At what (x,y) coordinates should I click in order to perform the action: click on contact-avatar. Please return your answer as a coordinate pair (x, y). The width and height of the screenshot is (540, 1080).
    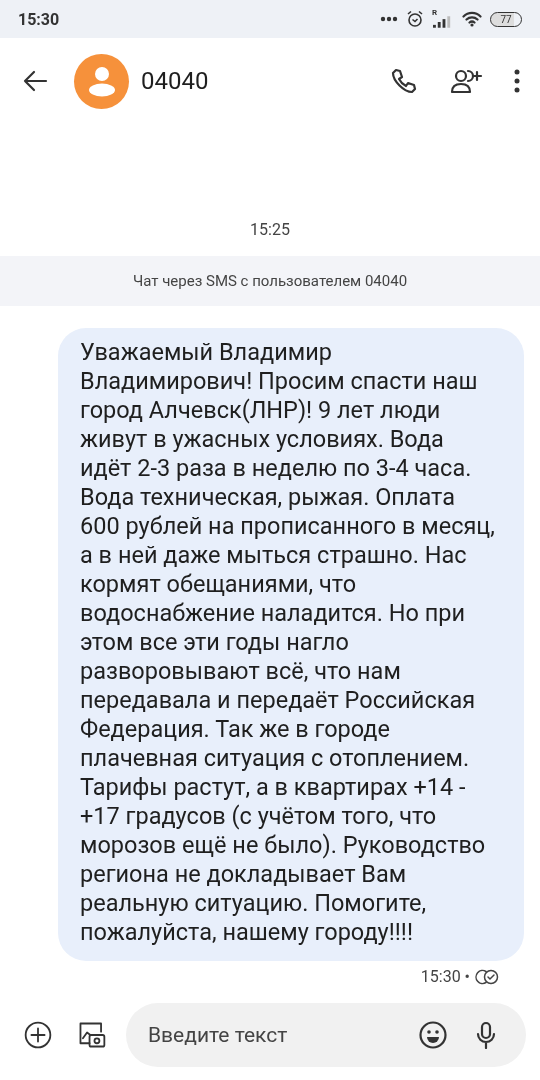
    Looking at the image, I should click on (101, 81).